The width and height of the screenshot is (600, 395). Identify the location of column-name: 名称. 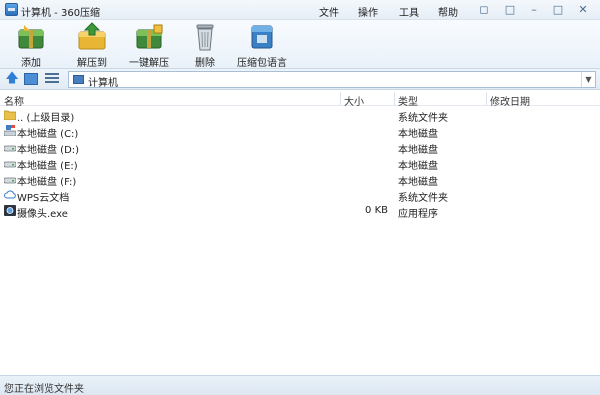
(14, 100).